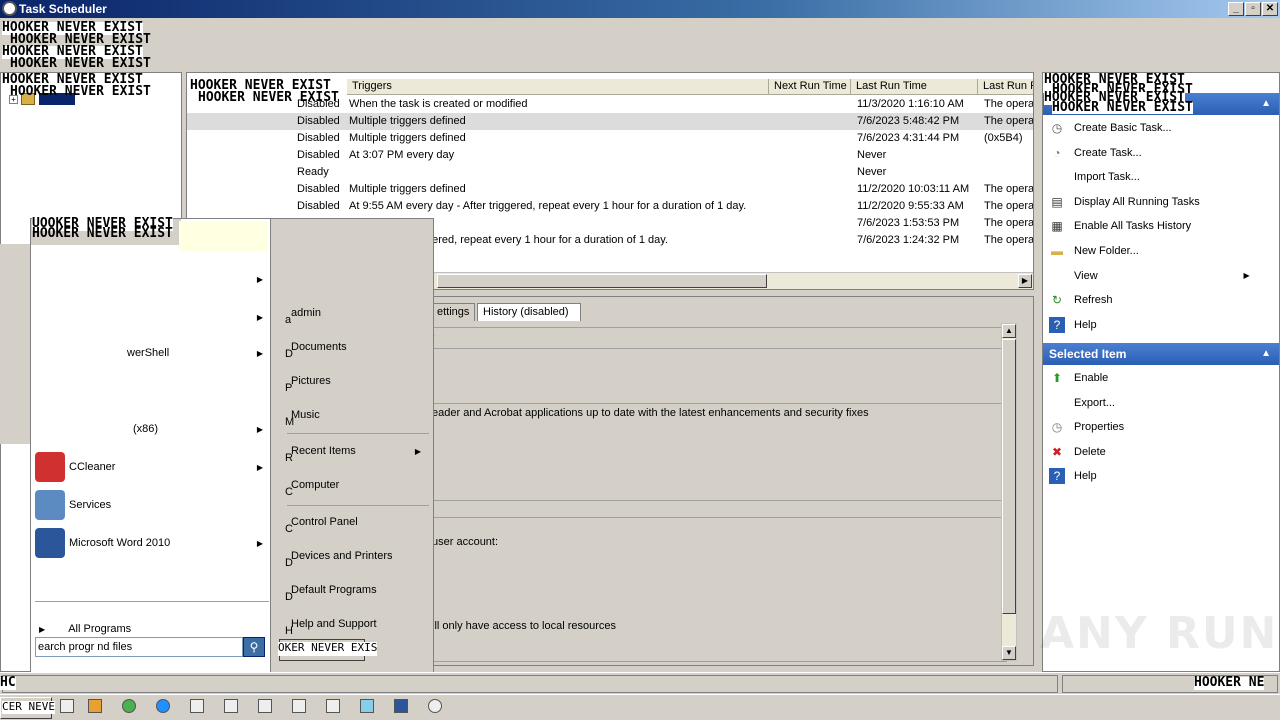  I want to click on action-enable-all-tasks-history: ▦ Enable All Tasks History, so click(1120, 226).